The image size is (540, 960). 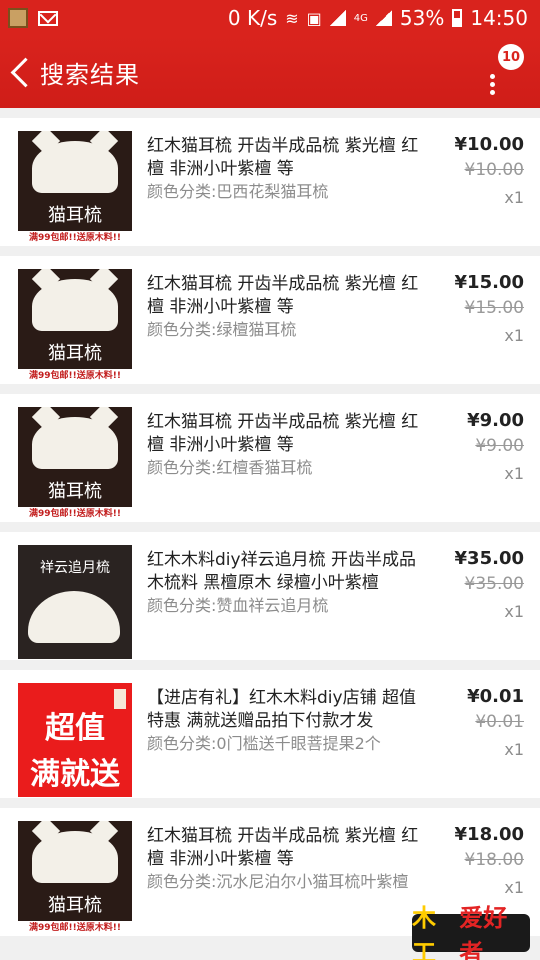 What do you see at coordinates (238, 605) in the screenshot?
I see `product-variant: 颜色分类:赞血祥云追月梳` at bounding box center [238, 605].